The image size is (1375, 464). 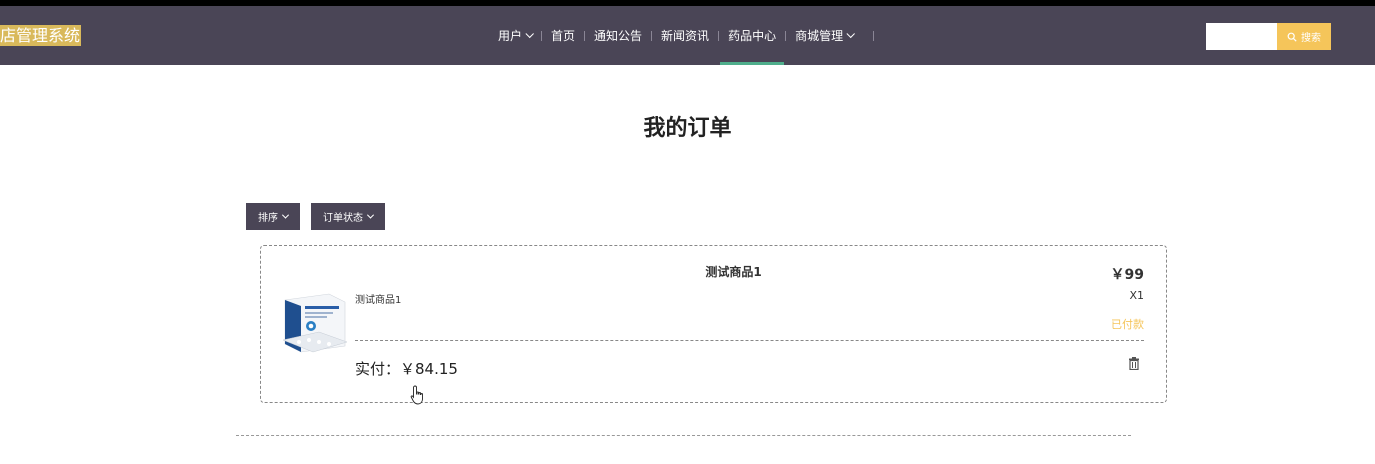 What do you see at coordinates (1134, 363) in the screenshot?
I see `trash-icon` at bounding box center [1134, 363].